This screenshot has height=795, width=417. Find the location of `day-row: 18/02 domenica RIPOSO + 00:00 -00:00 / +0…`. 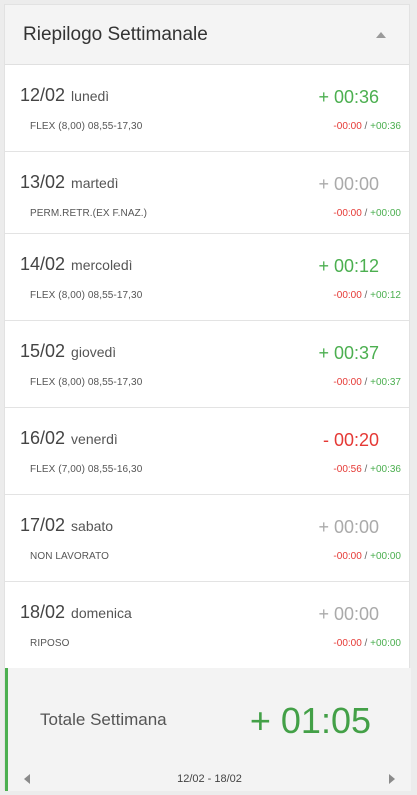

day-row: 18/02 domenica RIPOSO + 00:00 -00:00 / +0… is located at coordinates (207, 625).